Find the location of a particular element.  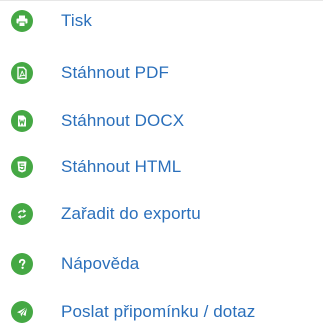

menu-item-download-html: Stáhnout HTML is located at coordinates (161, 167).